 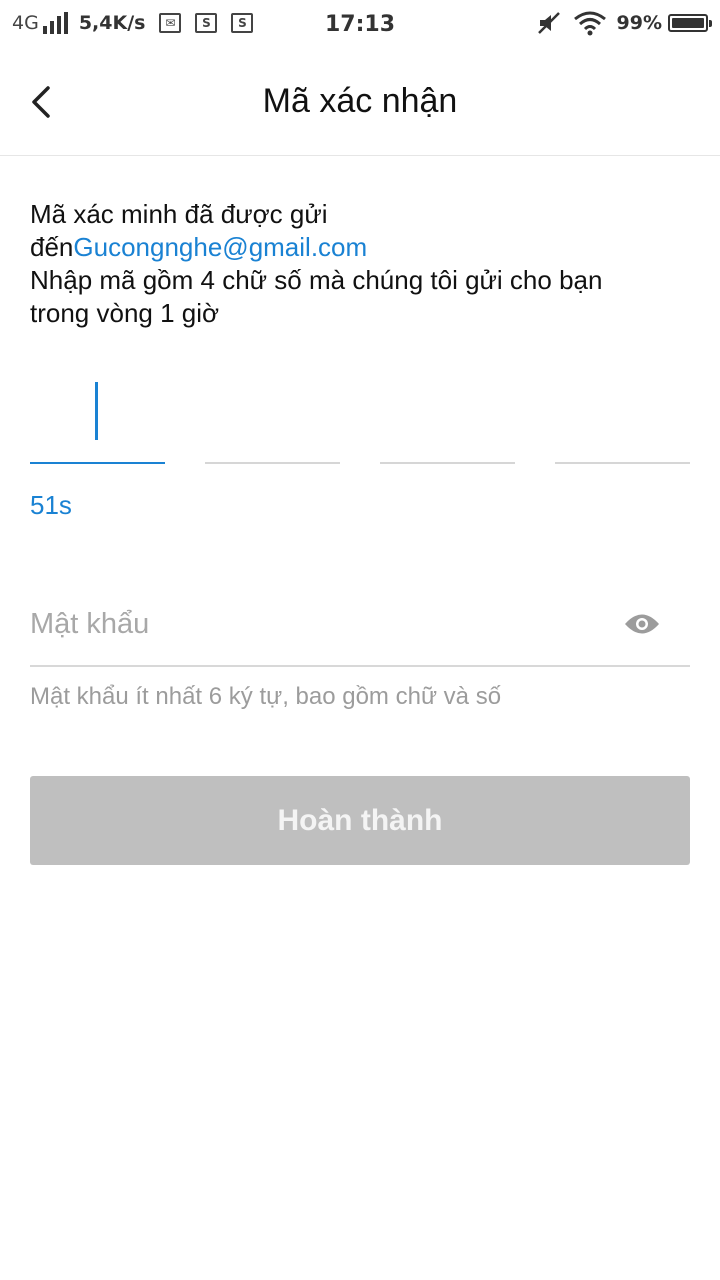 I want to click on battery-icon, so click(x=690, y=23).